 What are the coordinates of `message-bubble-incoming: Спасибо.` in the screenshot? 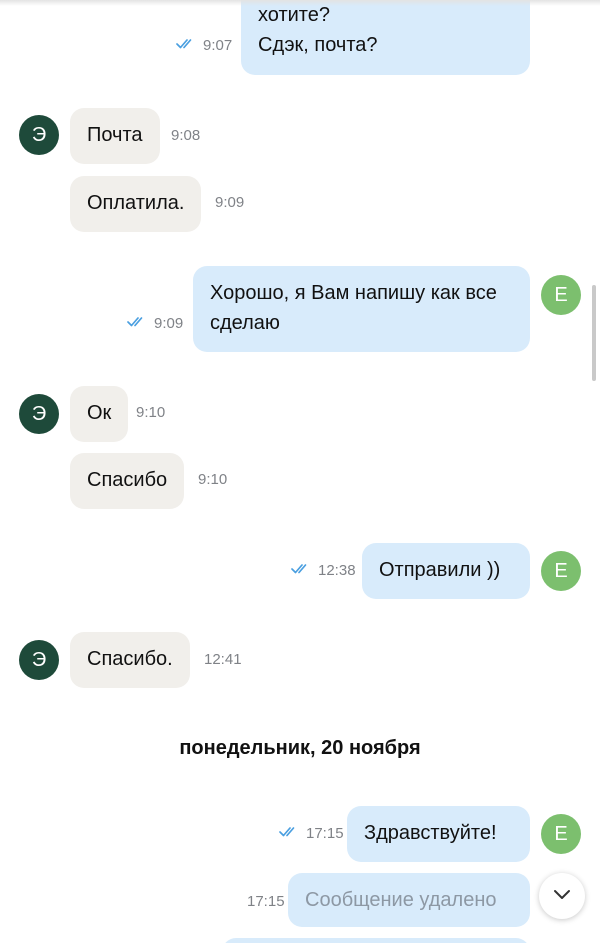 It's located at (130, 660).